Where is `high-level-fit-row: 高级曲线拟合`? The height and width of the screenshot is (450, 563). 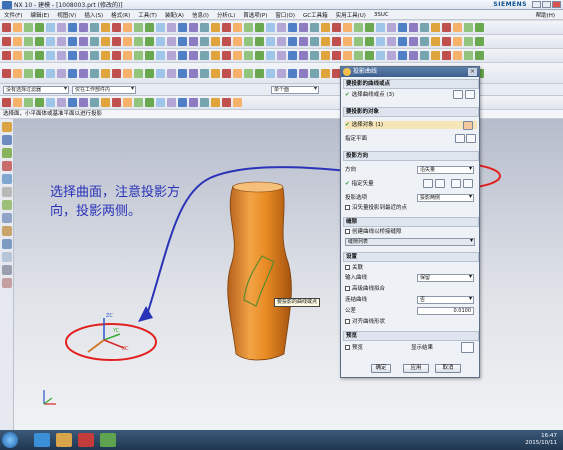 high-level-fit-row: 高级曲线拟合 is located at coordinates (411, 289).